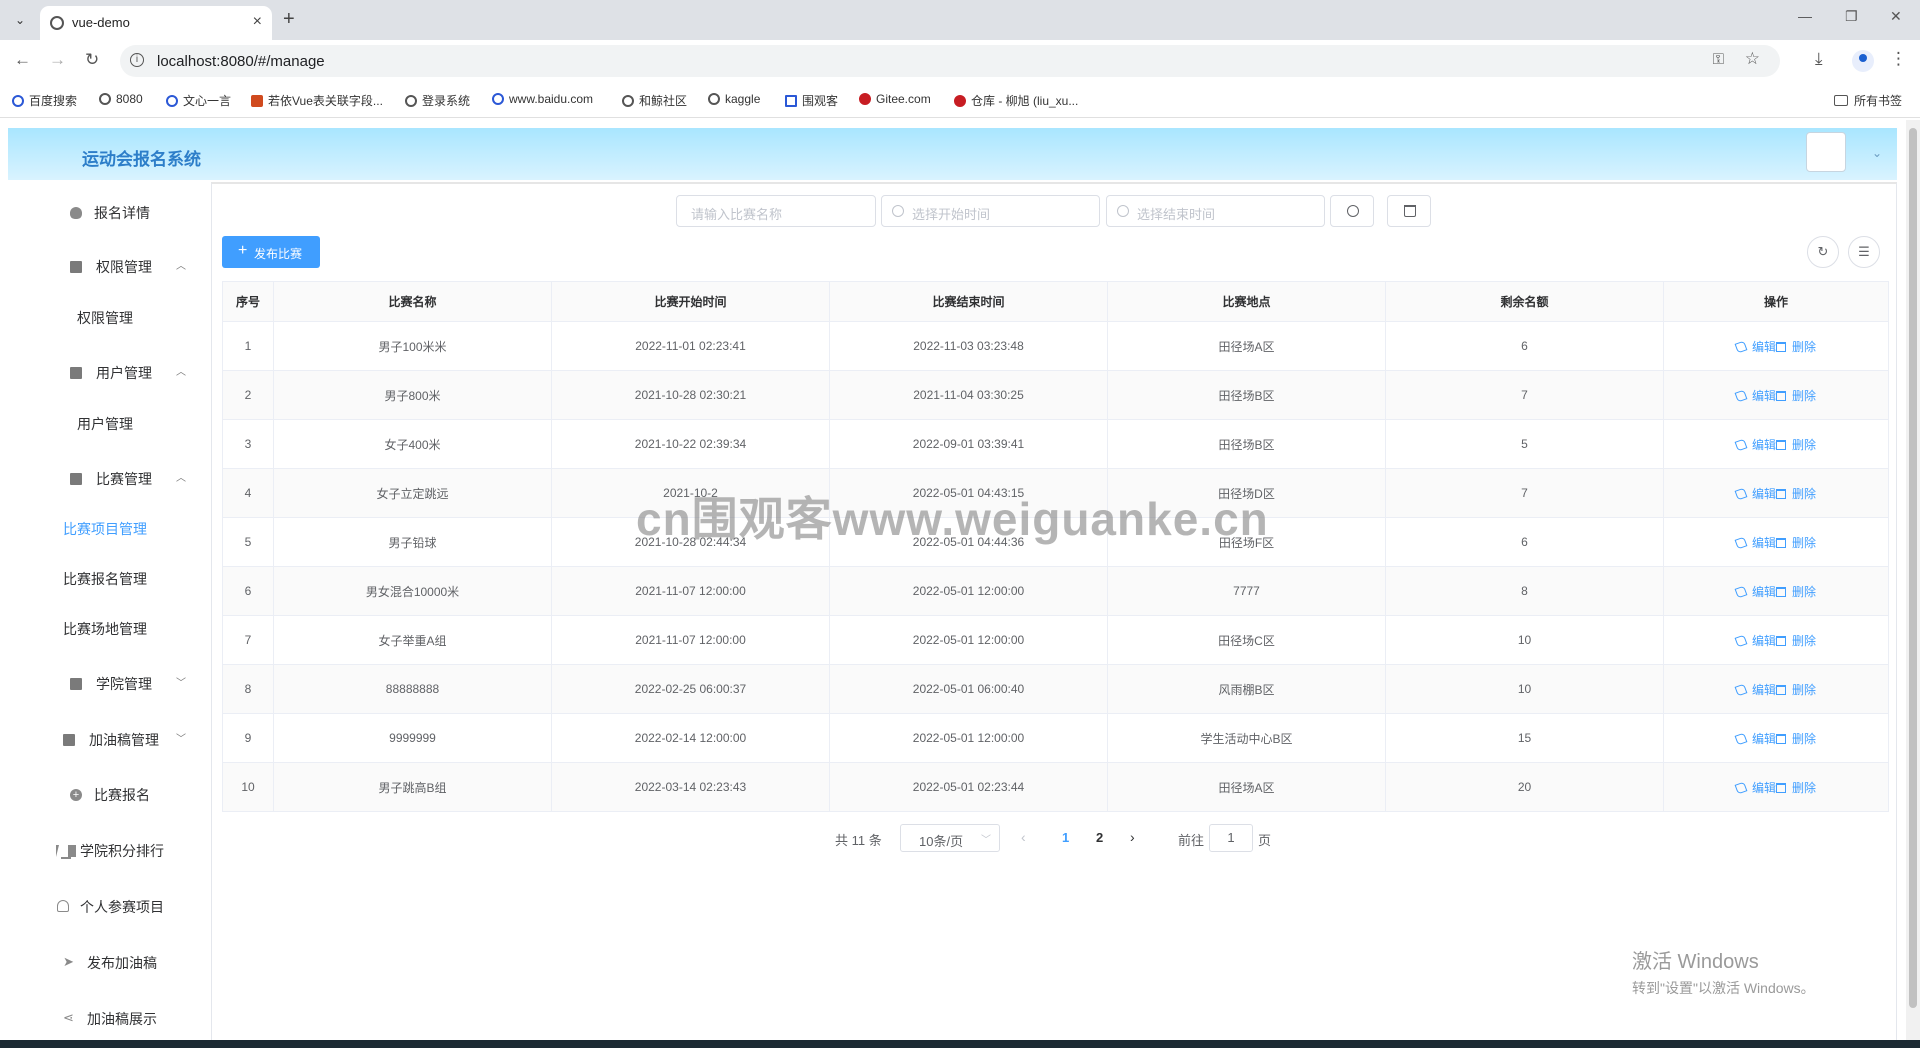 The image size is (1920, 1048). What do you see at coordinates (108, 962) in the screenshot?
I see `sidebar-item-publish-cheer: ➤ 发布加油稿` at bounding box center [108, 962].